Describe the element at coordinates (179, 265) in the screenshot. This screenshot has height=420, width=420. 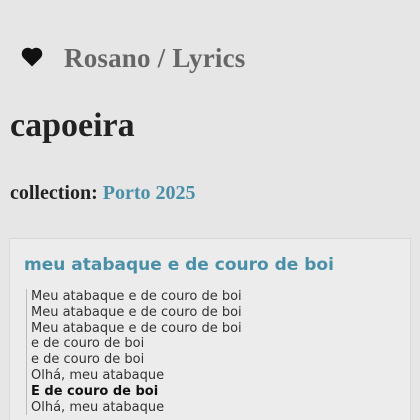
I see `song-title: meu atabaque e de couro de boi` at that location.